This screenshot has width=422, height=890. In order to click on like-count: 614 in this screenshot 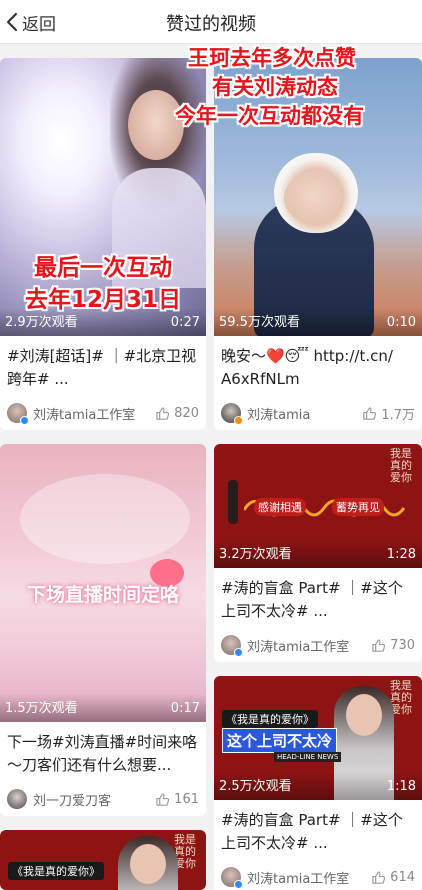, I will do `click(402, 877)`.